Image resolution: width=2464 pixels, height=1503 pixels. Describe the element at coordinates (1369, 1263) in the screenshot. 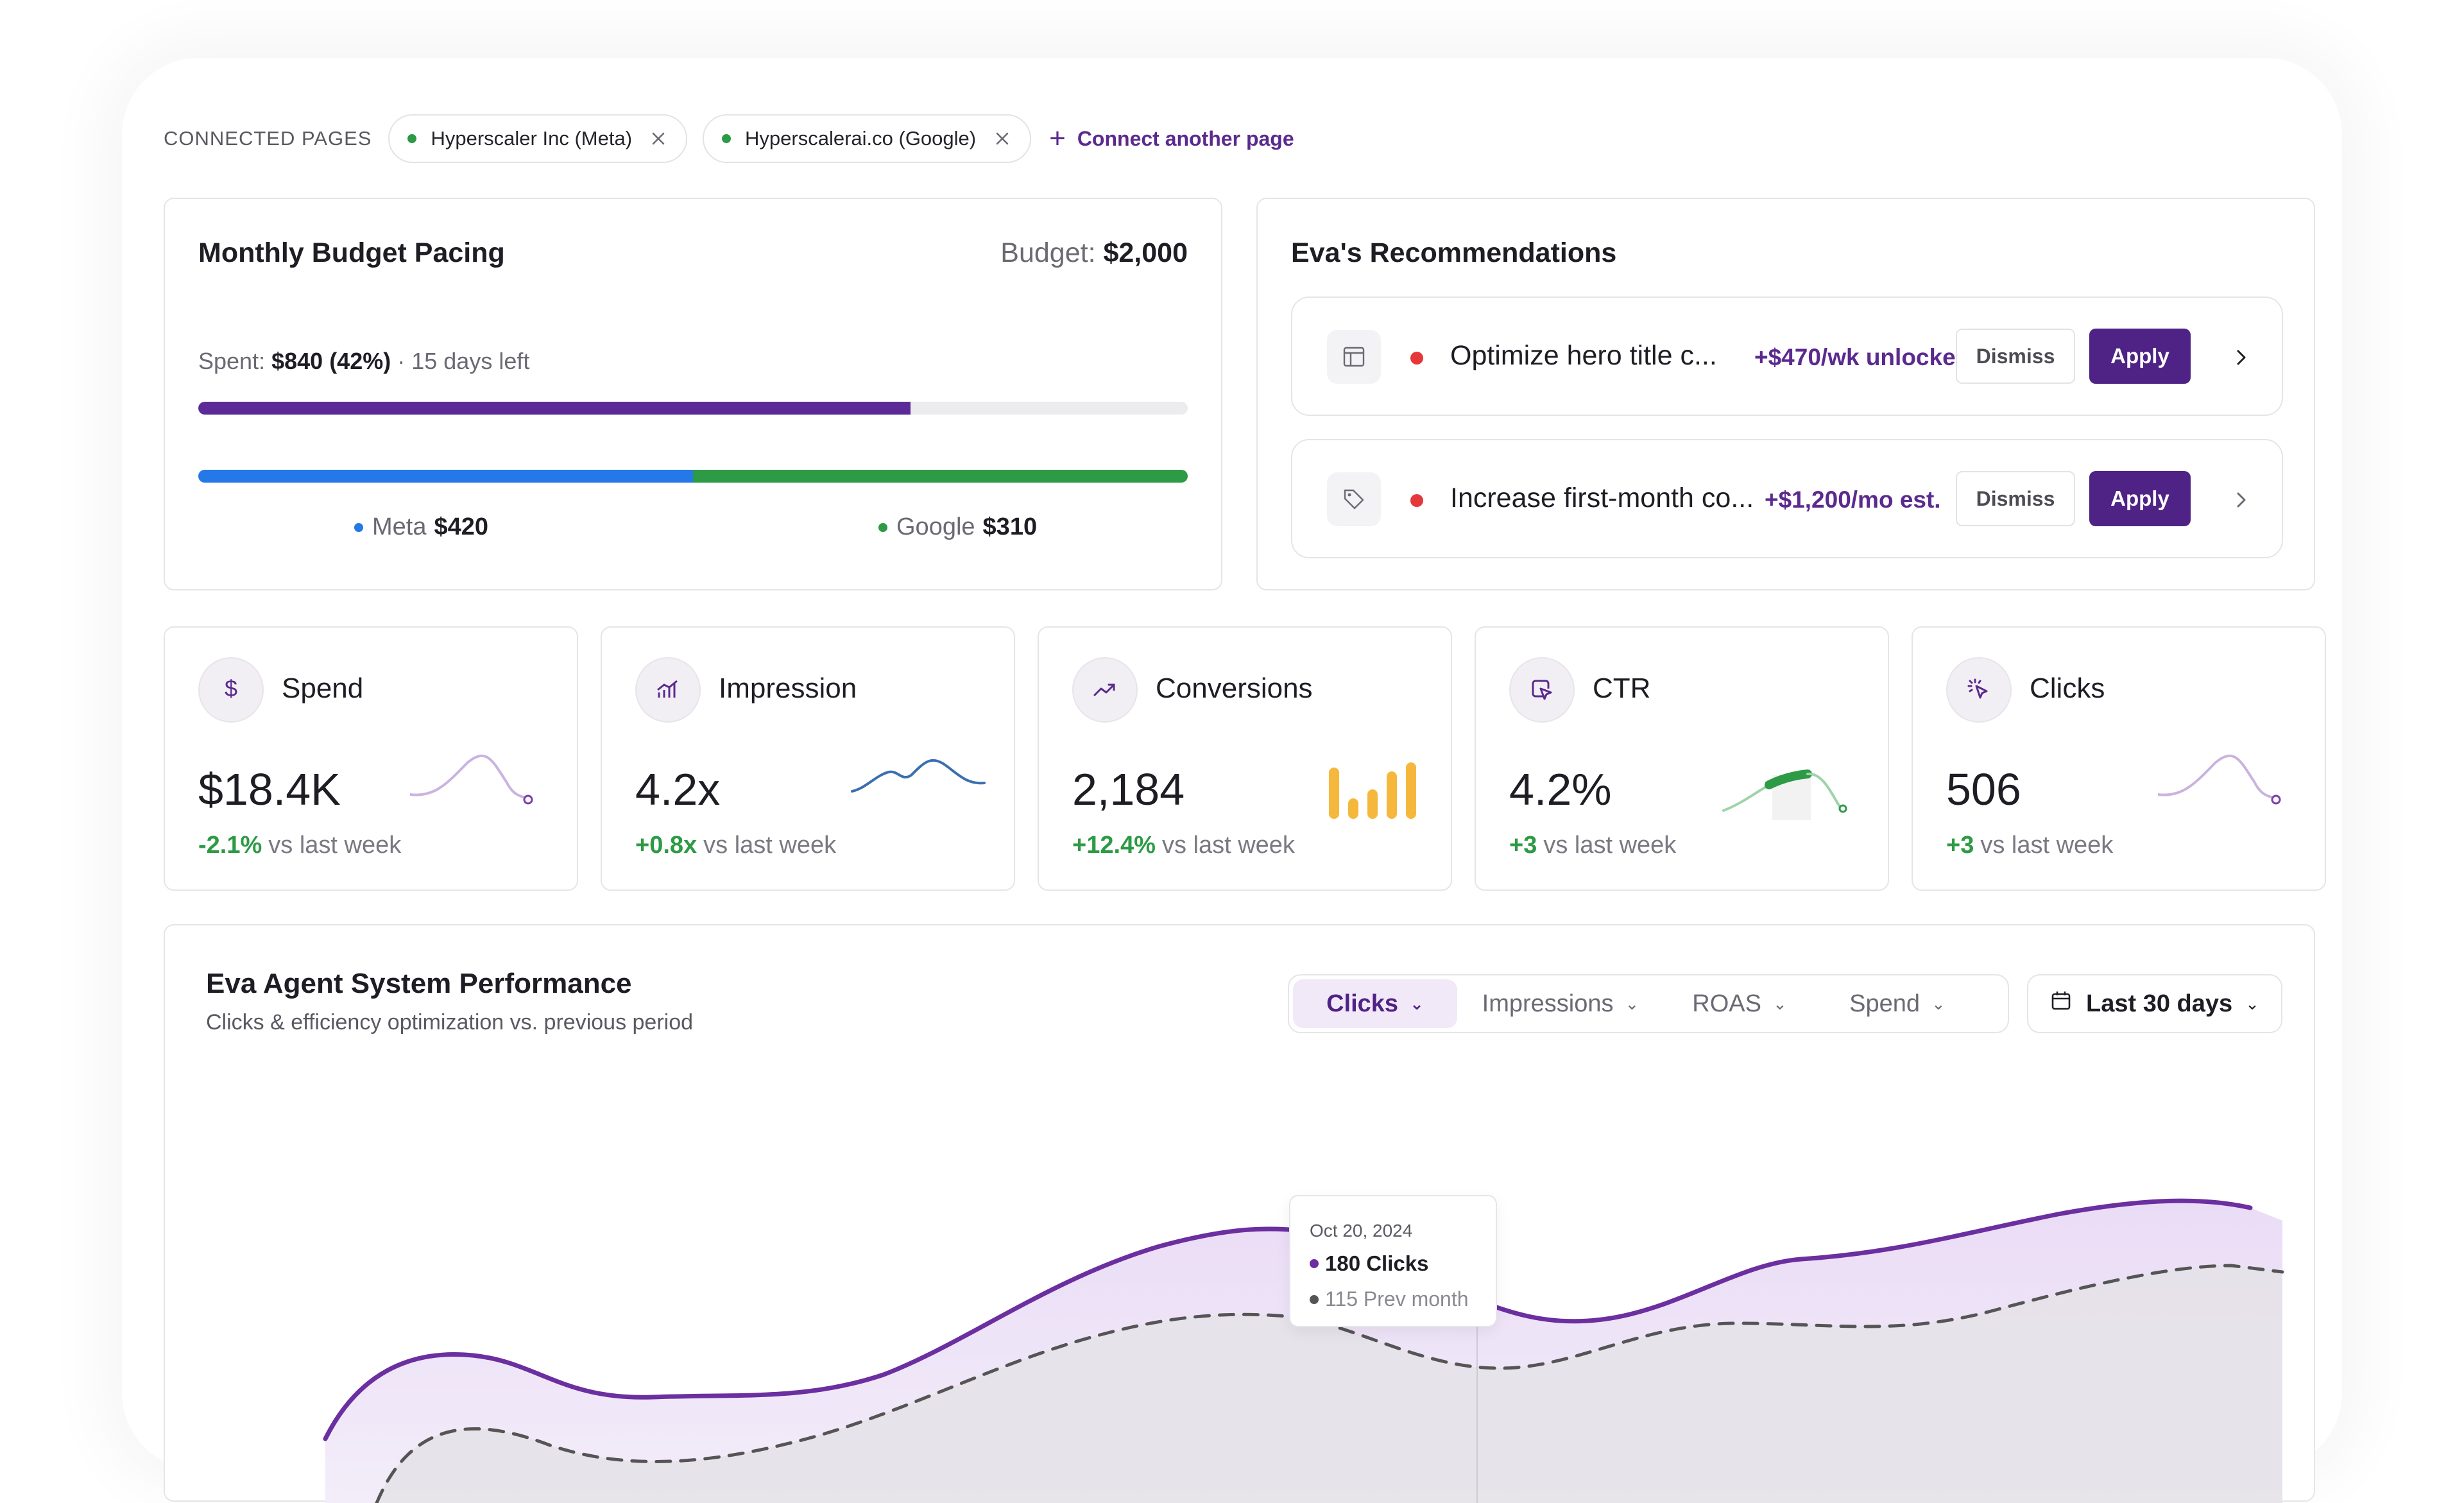

I see `tooltip-current: 180 Clicks` at that location.